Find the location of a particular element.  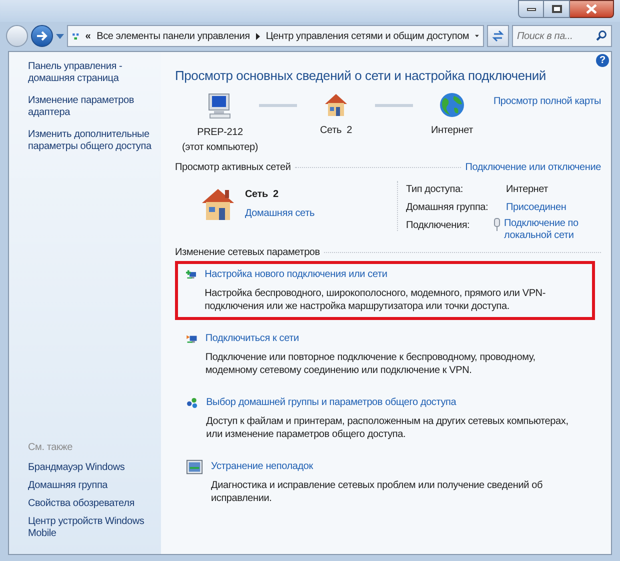

task-link: Устранение неполадок is located at coordinates (397, 466).